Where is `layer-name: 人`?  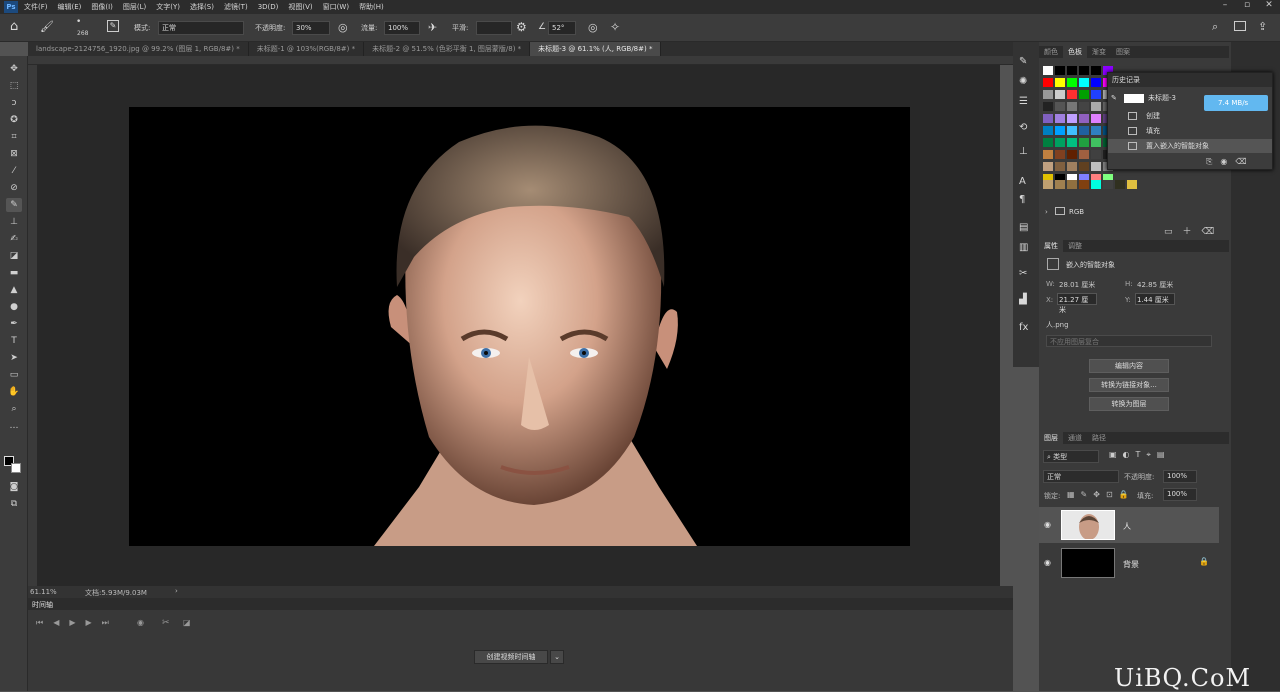
layer-name: 人 is located at coordinates (1127, 526).